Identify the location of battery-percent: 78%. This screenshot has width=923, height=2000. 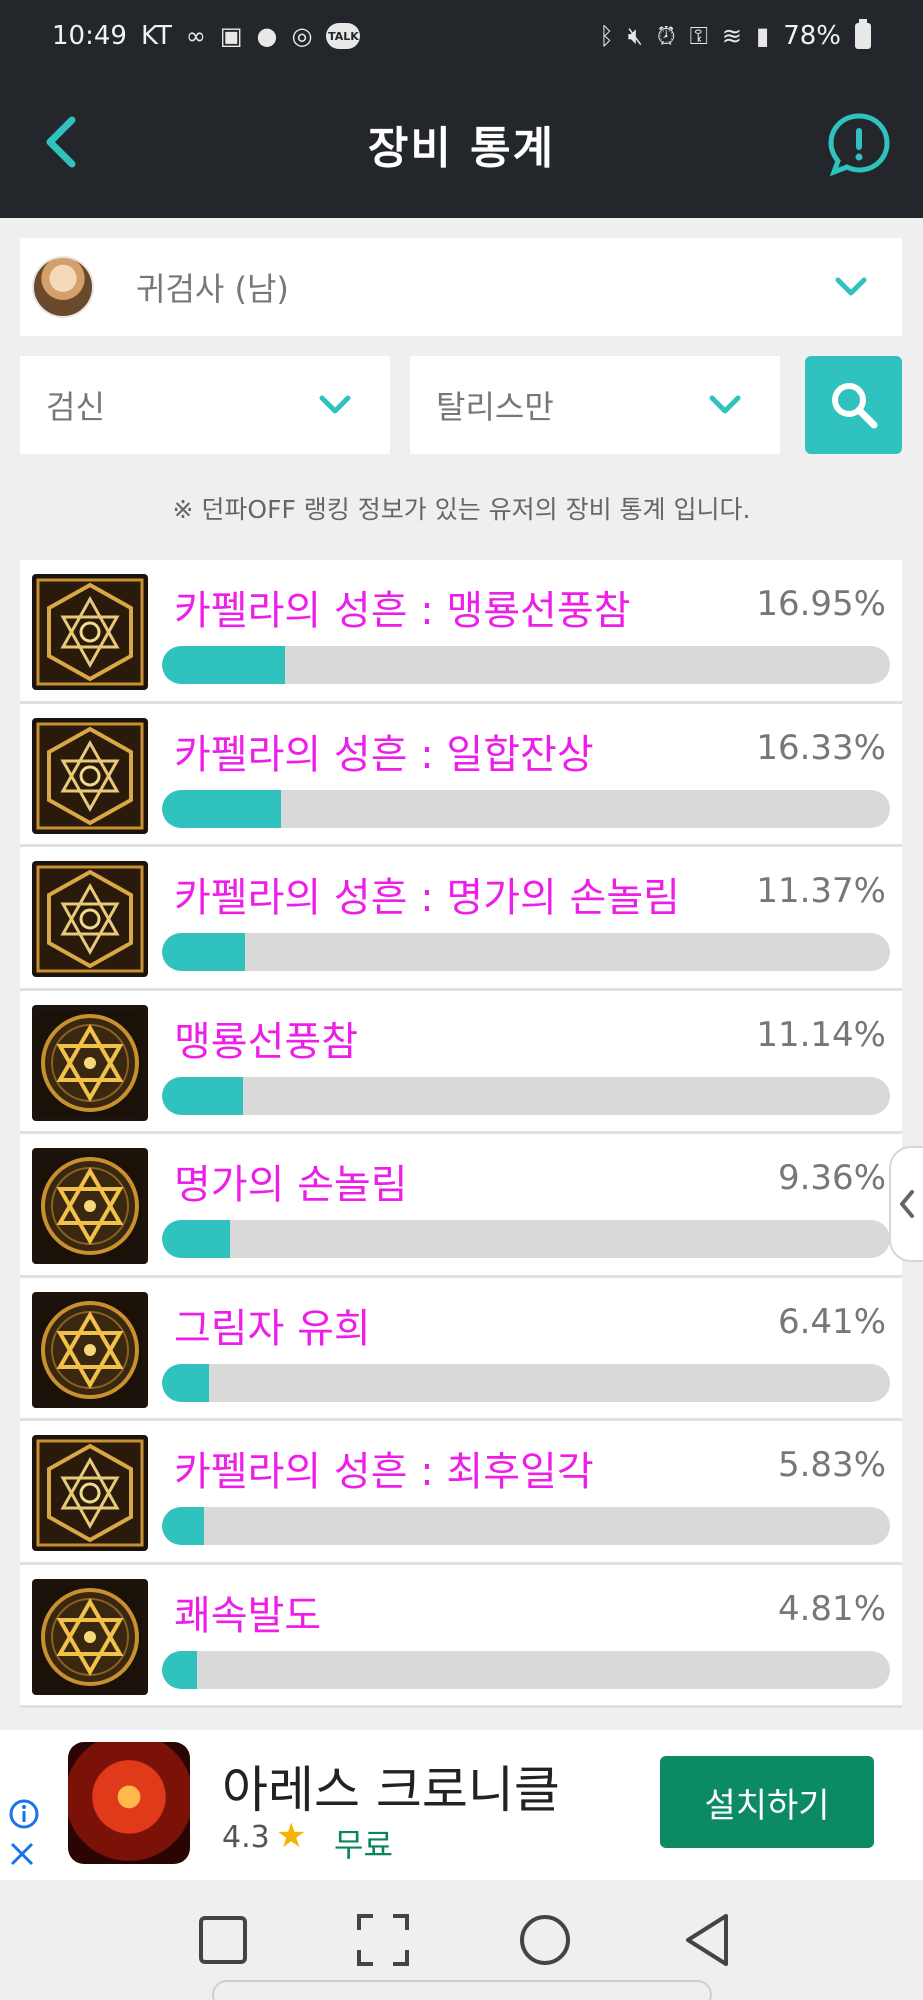
(812, 36).